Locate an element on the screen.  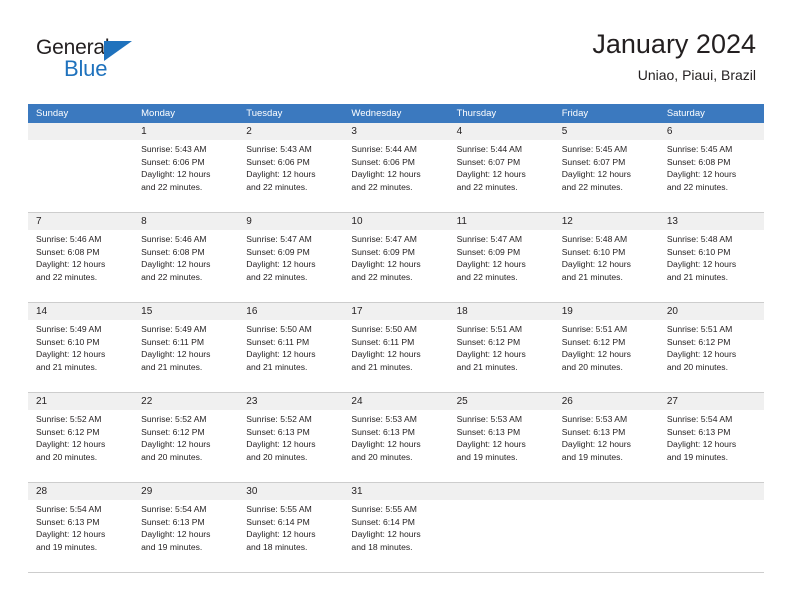
day-number: 11 is located at coordinates (501, 221).